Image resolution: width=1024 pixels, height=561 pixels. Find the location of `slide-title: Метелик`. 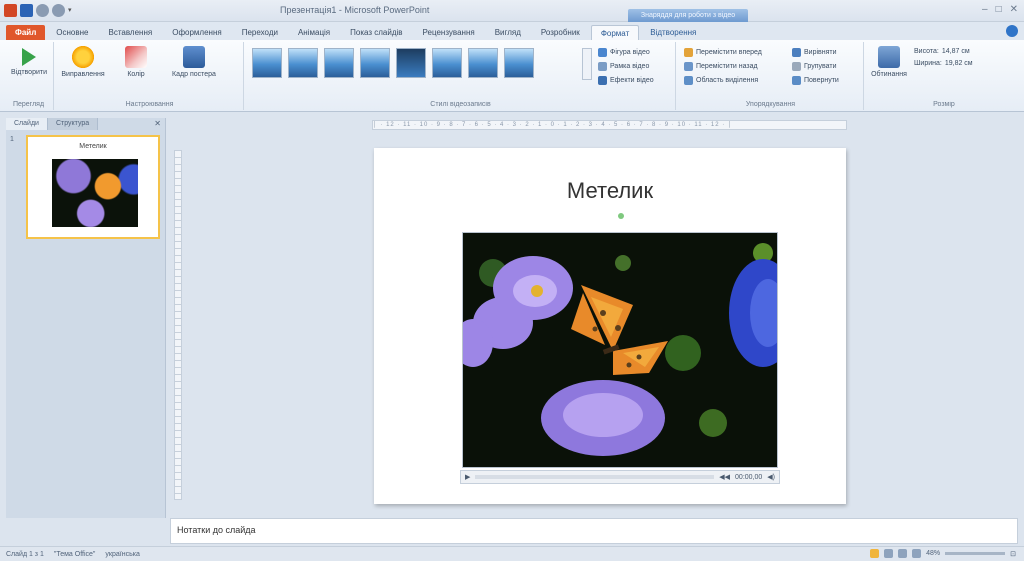

slide-title: Метелик is located at coordinates (610, 191).